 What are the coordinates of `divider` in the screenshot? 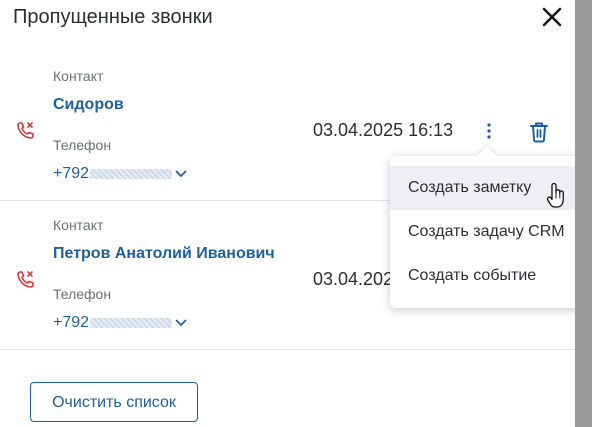 It's located at (287, 349).